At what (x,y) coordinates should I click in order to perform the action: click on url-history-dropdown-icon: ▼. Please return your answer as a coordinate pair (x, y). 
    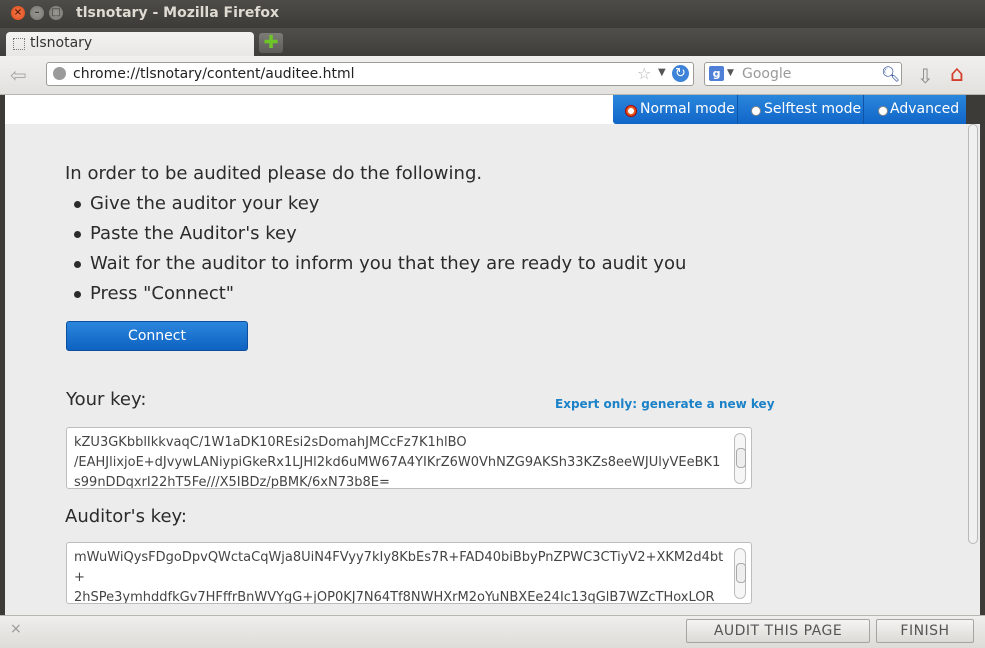
    Looking at the image, I should click on (662, 72).